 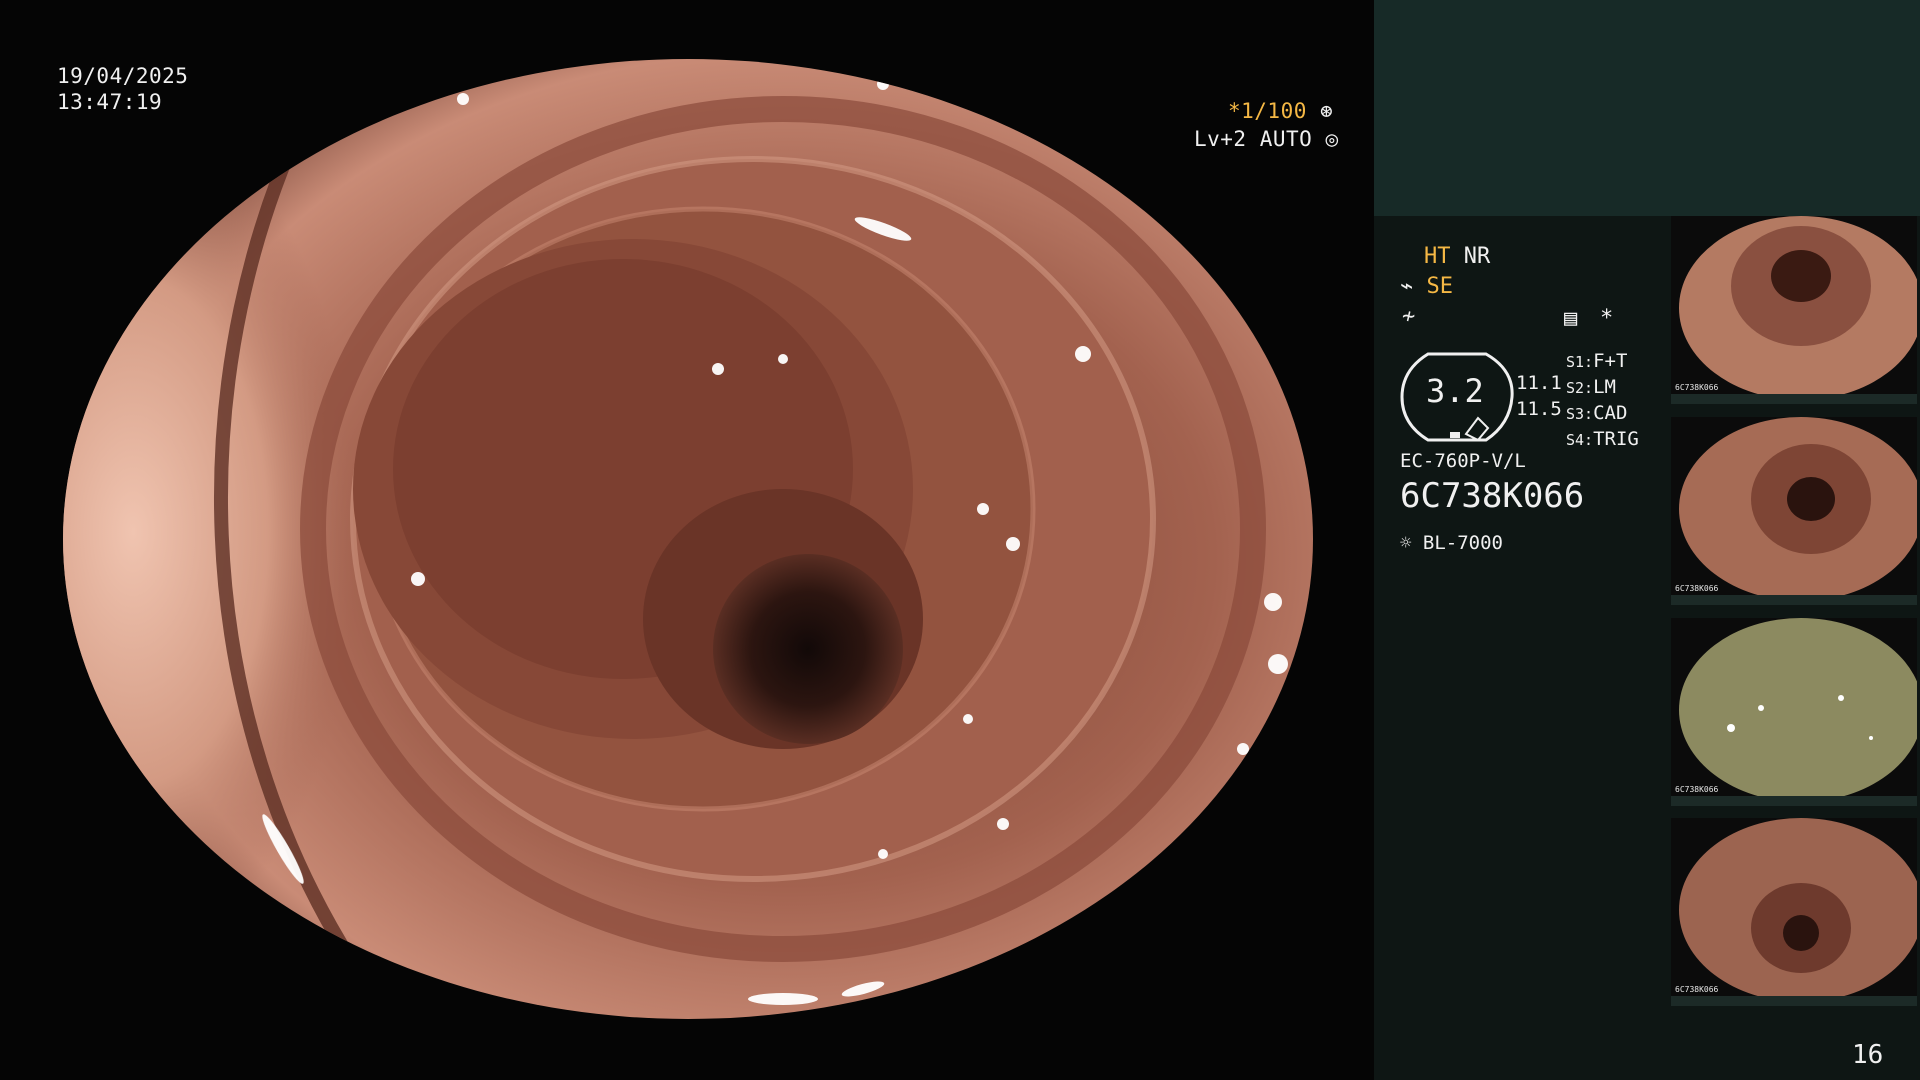 I want to click on ht-label: HT, so click(x=1437, y=256).